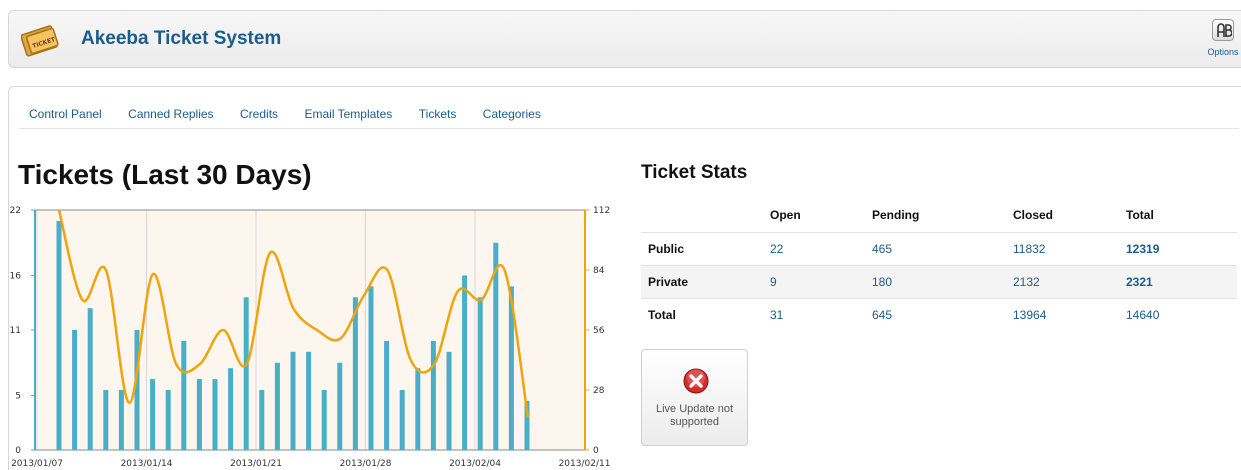 The image size is (1241, 470). Describe the element at coordinates (694, 397) in the screenshot. I see `live-update-box: Live Update not supported` at that location.